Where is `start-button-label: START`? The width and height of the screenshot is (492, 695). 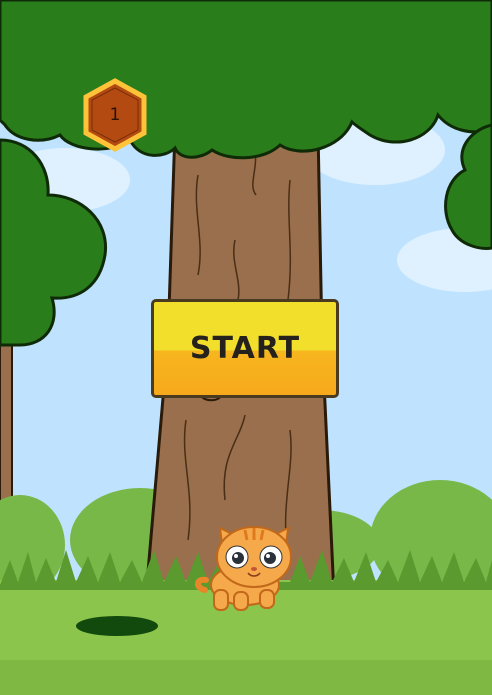 start-button-label: START is located at coordinates (245, 348).